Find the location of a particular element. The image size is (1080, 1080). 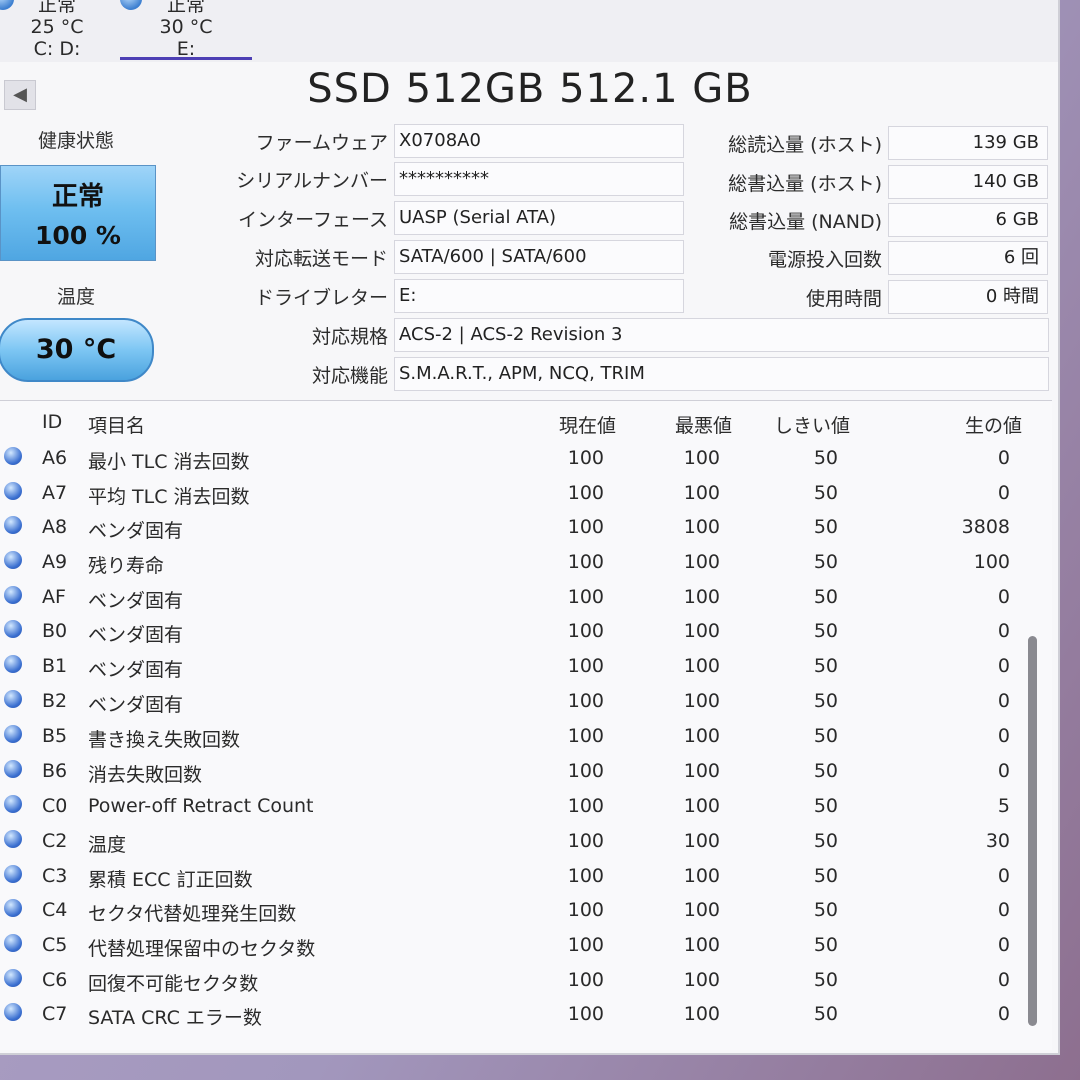

disk-tab-e: 正常 30 °C E: is located at coordinates (186, 30).